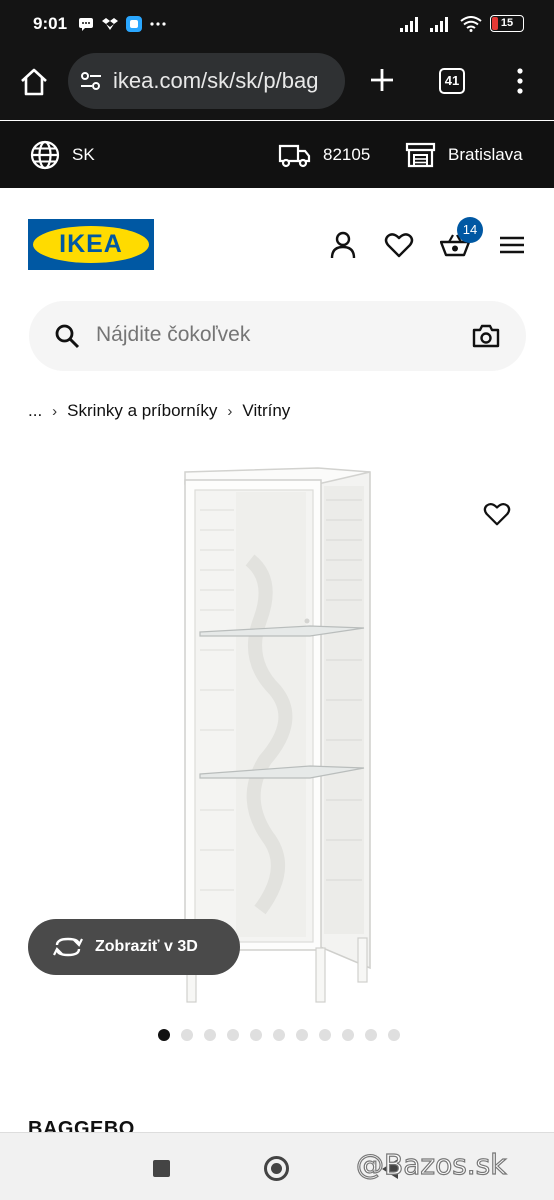 The width and height of the screenshot is (554, 1200). I want to click on browser-toolbar: ikea.com/sk/sk/p/bag 41, so click(277, 85).